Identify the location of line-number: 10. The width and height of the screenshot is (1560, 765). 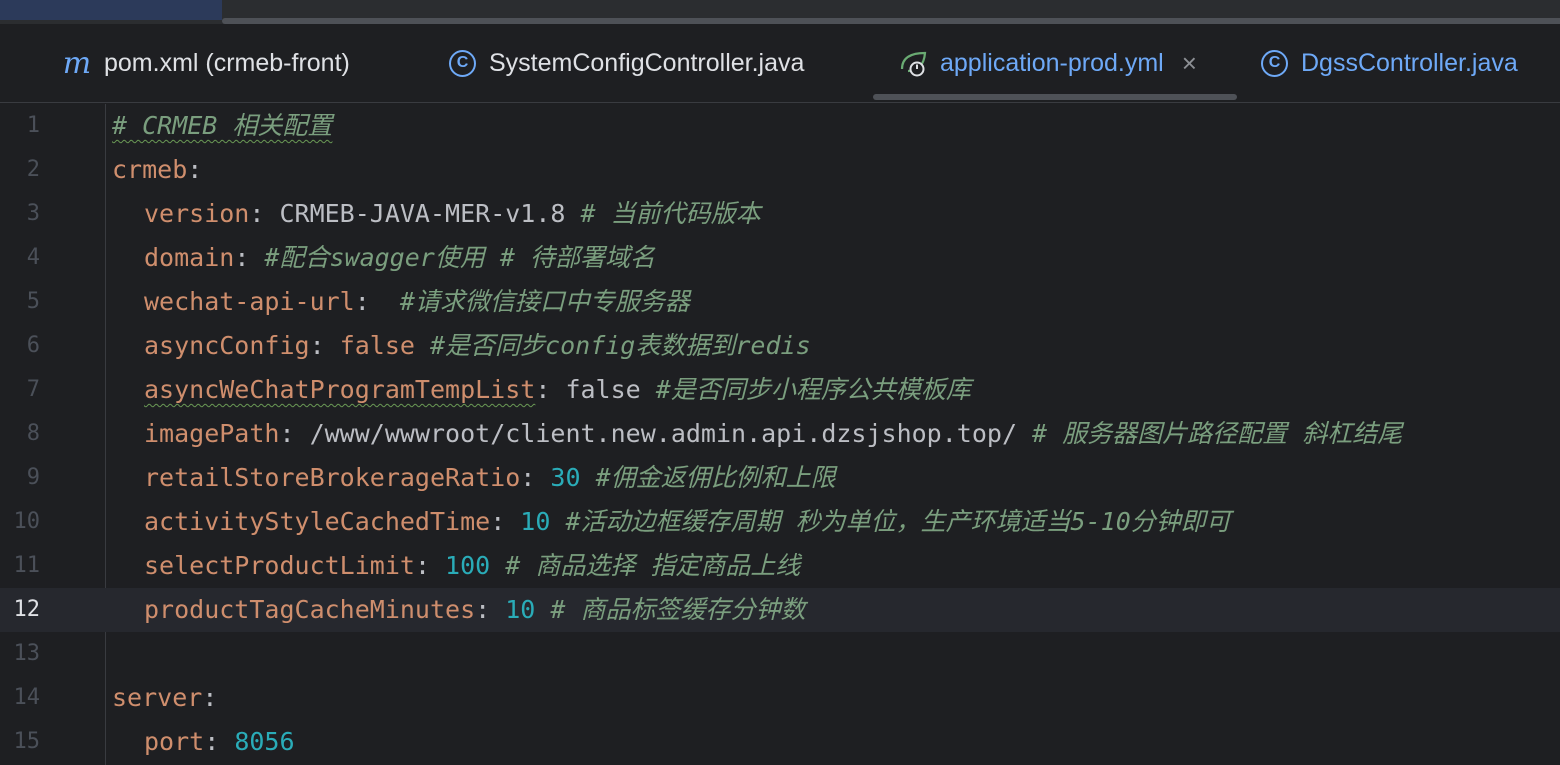
(27, 521).